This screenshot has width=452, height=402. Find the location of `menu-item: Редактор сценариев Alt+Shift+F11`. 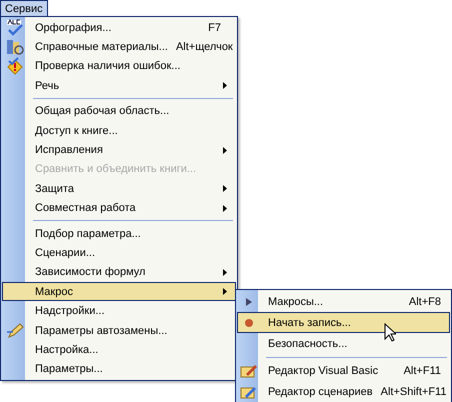

menu-item: Редактор сценариев Alt+Shift+F11 is located at coordinates (343, 391).